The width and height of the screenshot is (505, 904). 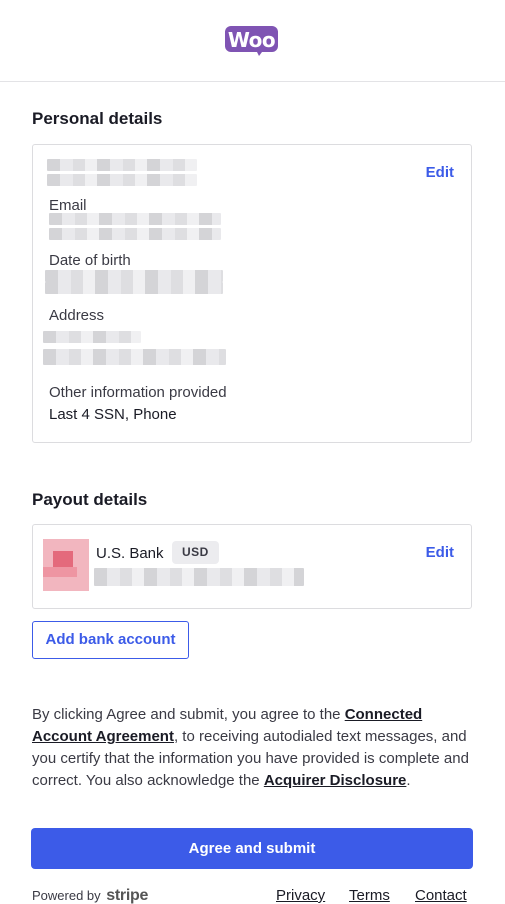 I want to click on acquirer-disclosure-link: Acquirer Disclosure, so click(x=335, y=780).